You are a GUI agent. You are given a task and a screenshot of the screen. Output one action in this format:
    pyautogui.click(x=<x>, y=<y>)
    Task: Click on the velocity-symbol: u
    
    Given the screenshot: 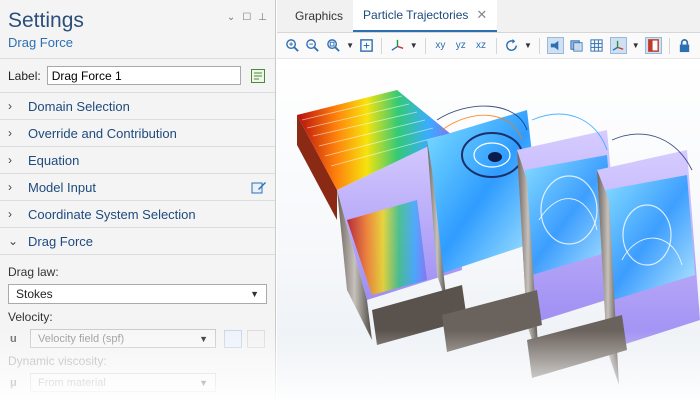 What is the action you would take?
    pyautogui.click(x=13, y=338)
    